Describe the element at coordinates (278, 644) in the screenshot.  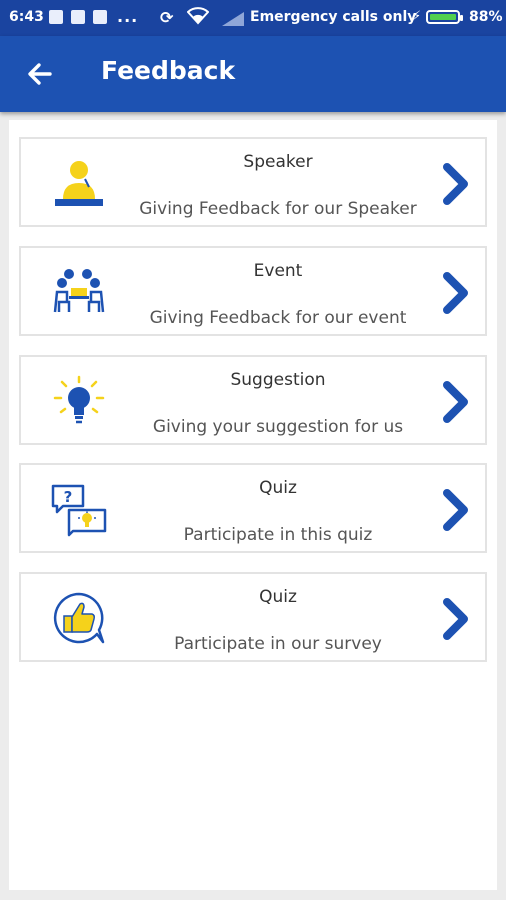
I see `card-subtitle: Participate in our survey` at that location.